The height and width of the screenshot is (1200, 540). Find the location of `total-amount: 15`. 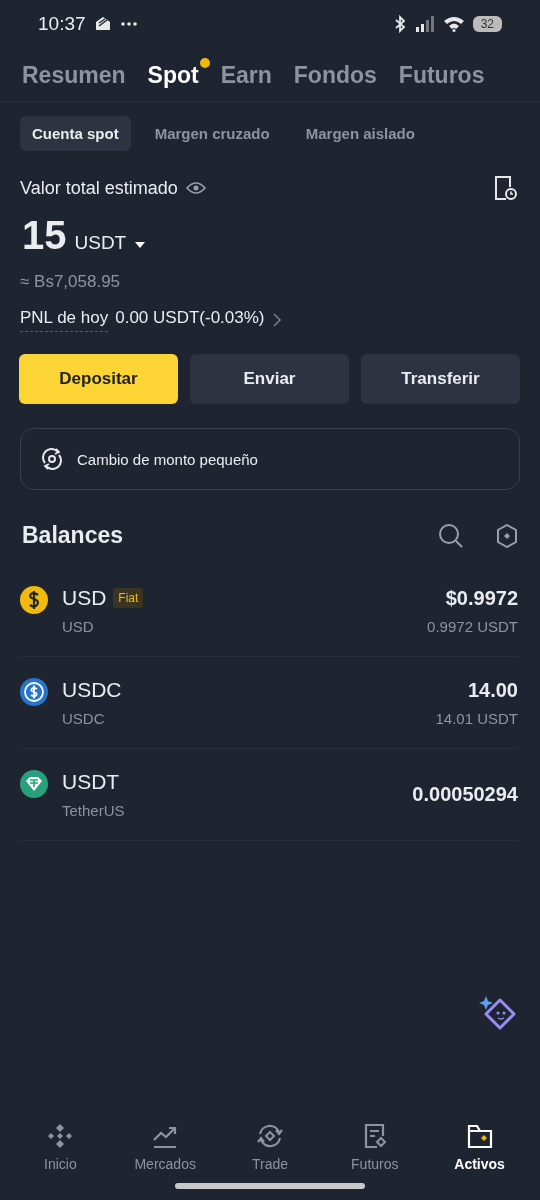

total-amount: 15 is located at coordinates (44, 235).